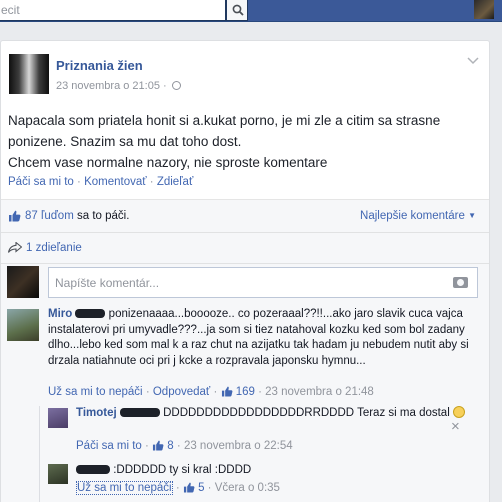 Image resolution: width=502 pixels, height=502 pixels. I want to click on post-timestamp: 23 novembra o 21:05 ·, so click(118, 86).